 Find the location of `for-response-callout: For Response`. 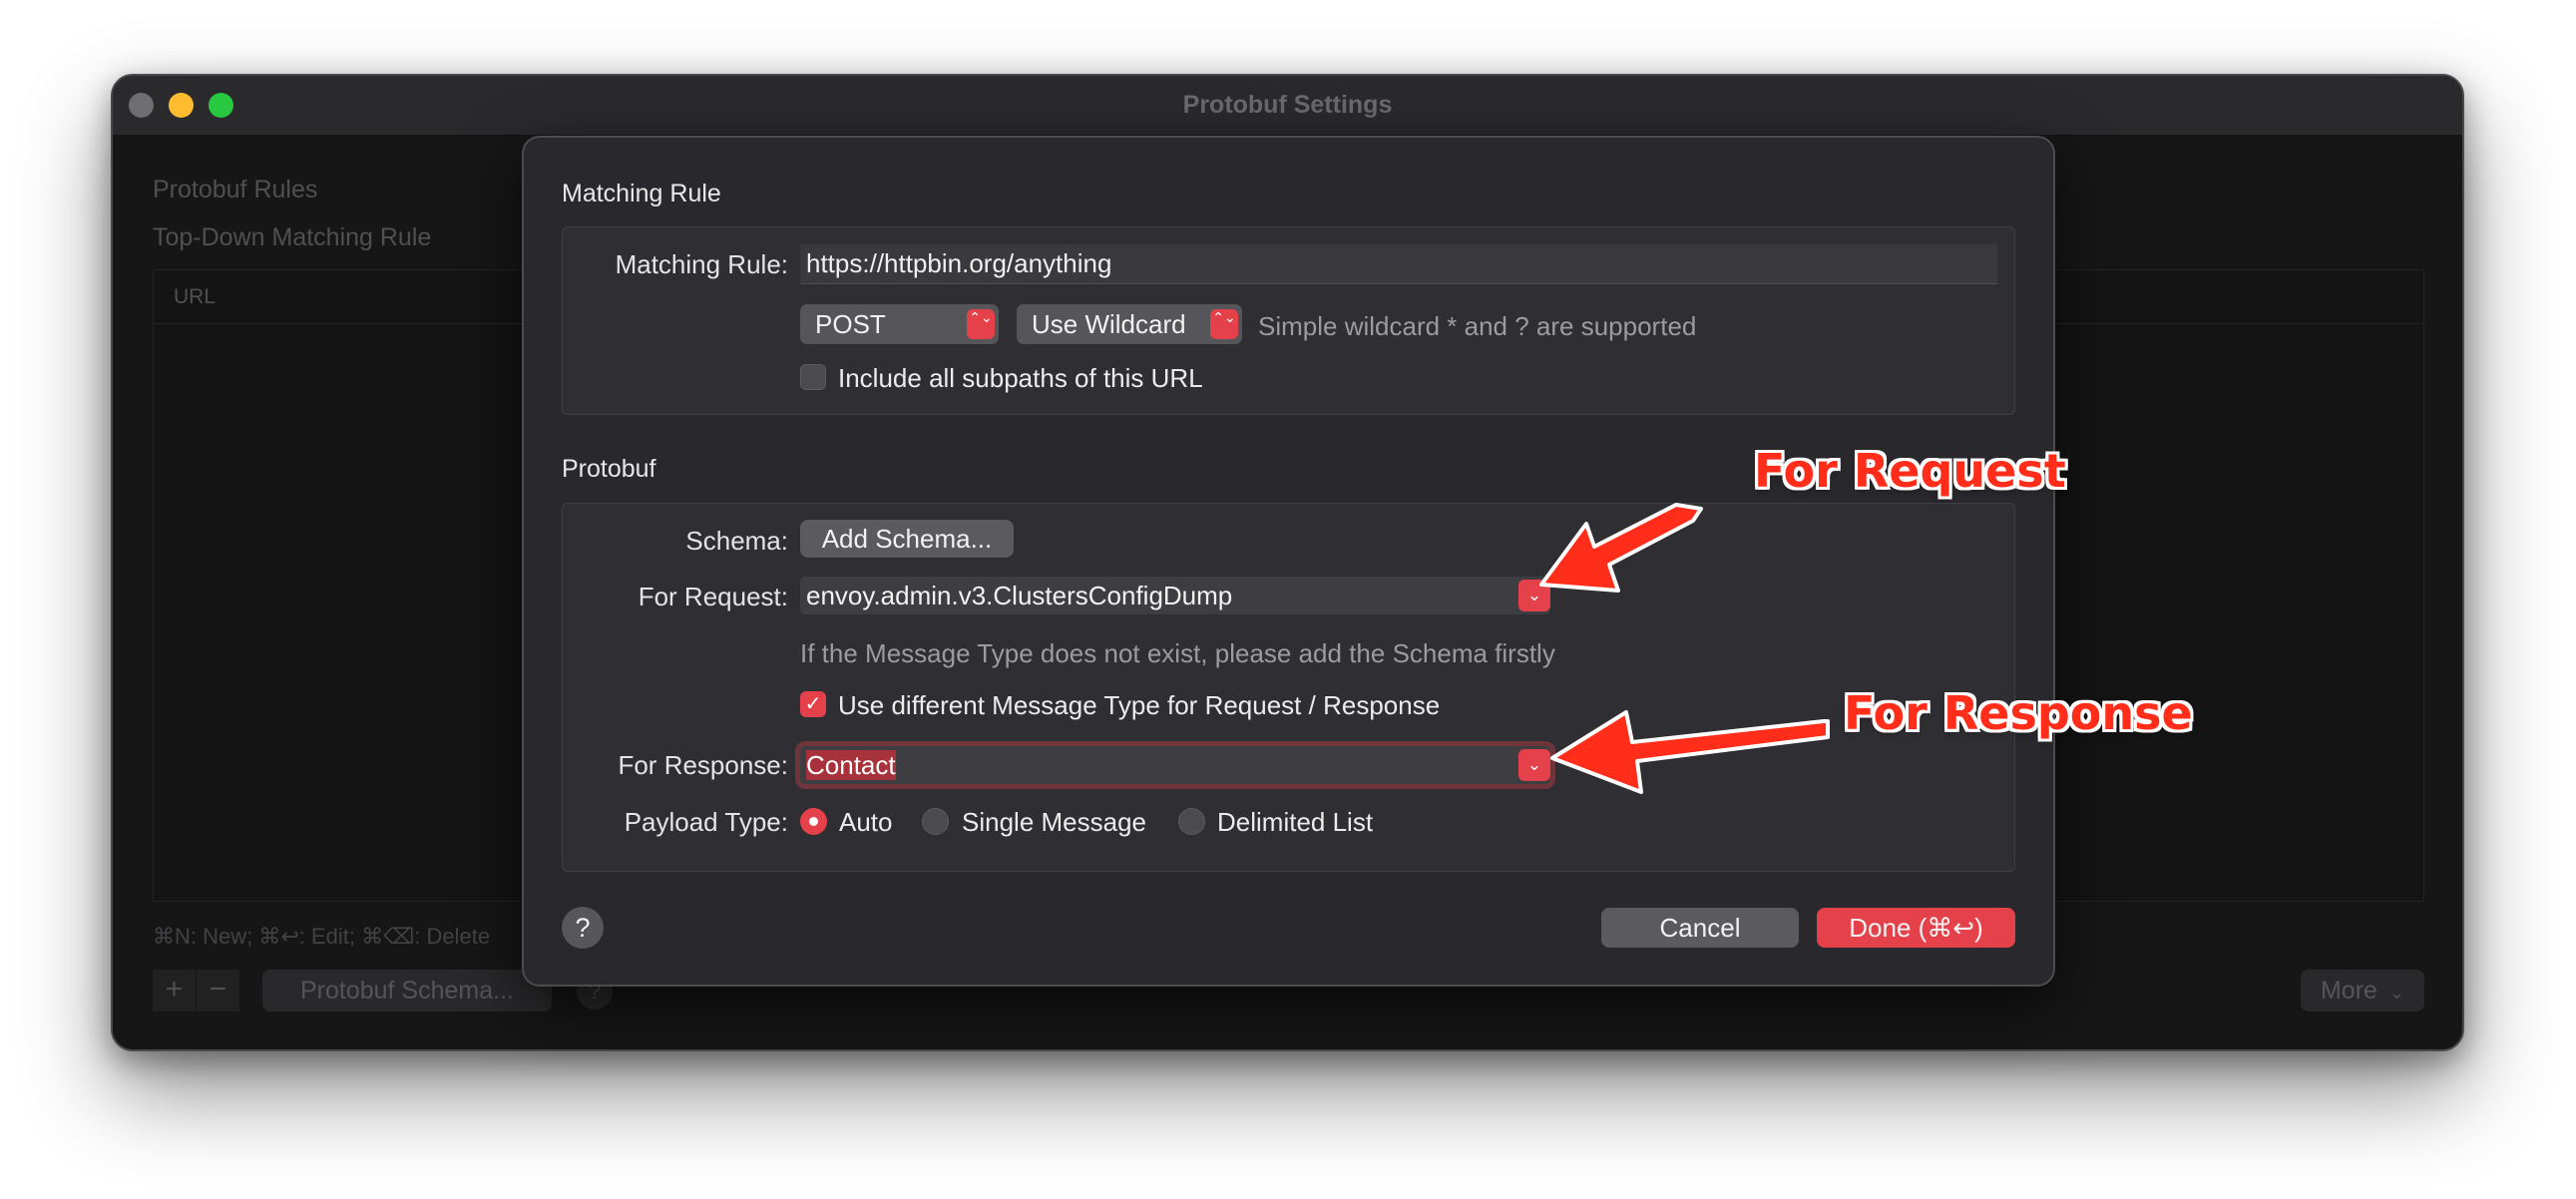

for-response-callout: For Response is located at coordinates (2018, 713).